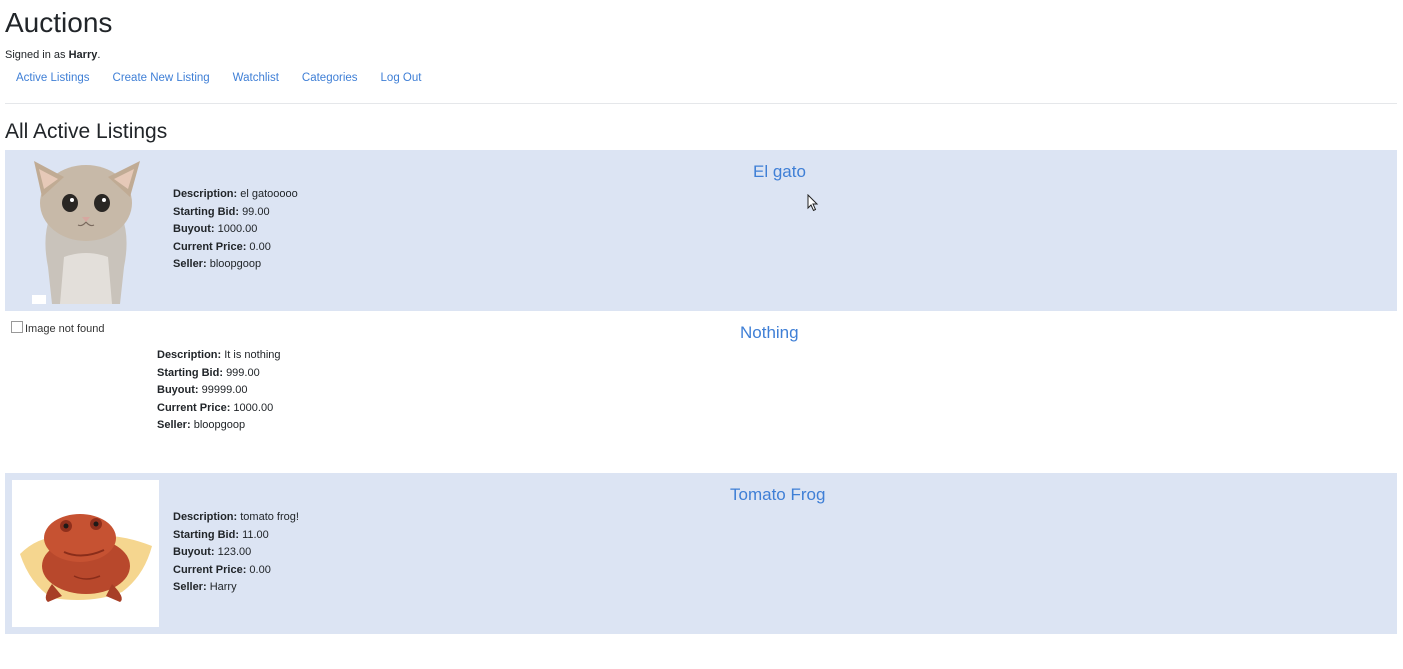 The height and width of the screenshot is (669, 1403). What do you see at coordinates (253, 407) in the screenshot?
I see `current-price-value: 1000.00` at bounding box center [253, 407].